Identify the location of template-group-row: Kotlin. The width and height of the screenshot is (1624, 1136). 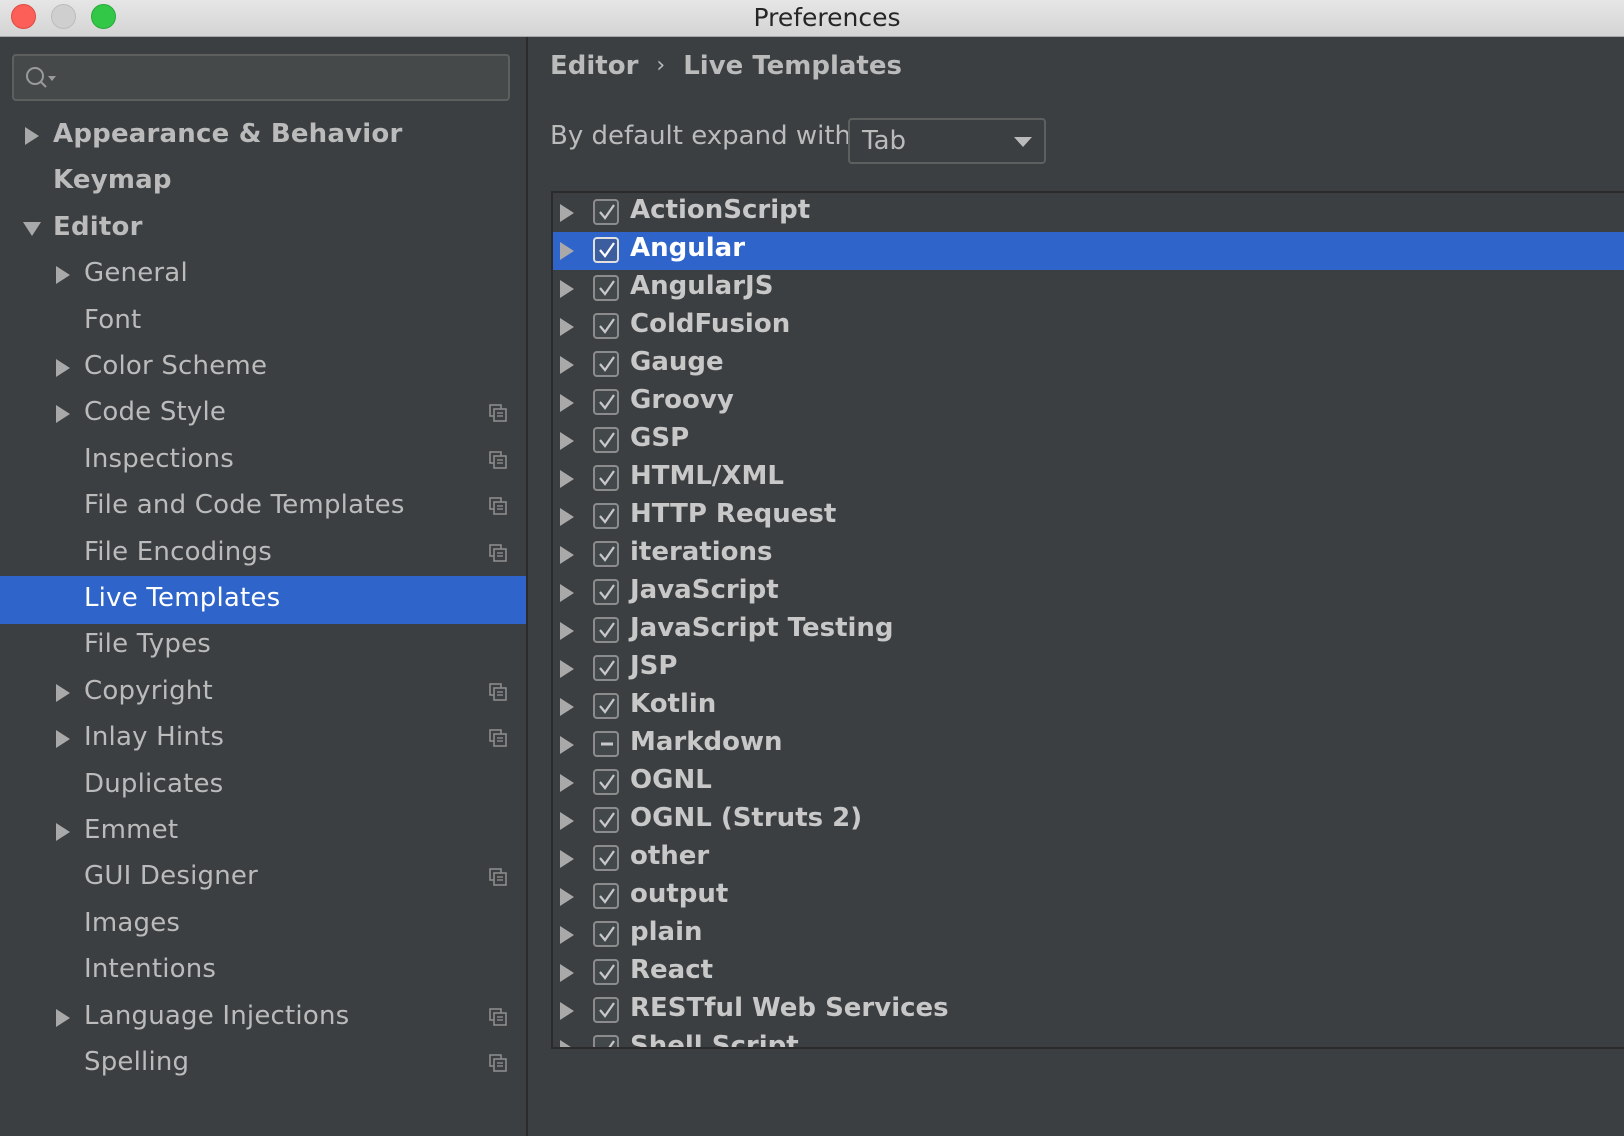
(1088, 707).